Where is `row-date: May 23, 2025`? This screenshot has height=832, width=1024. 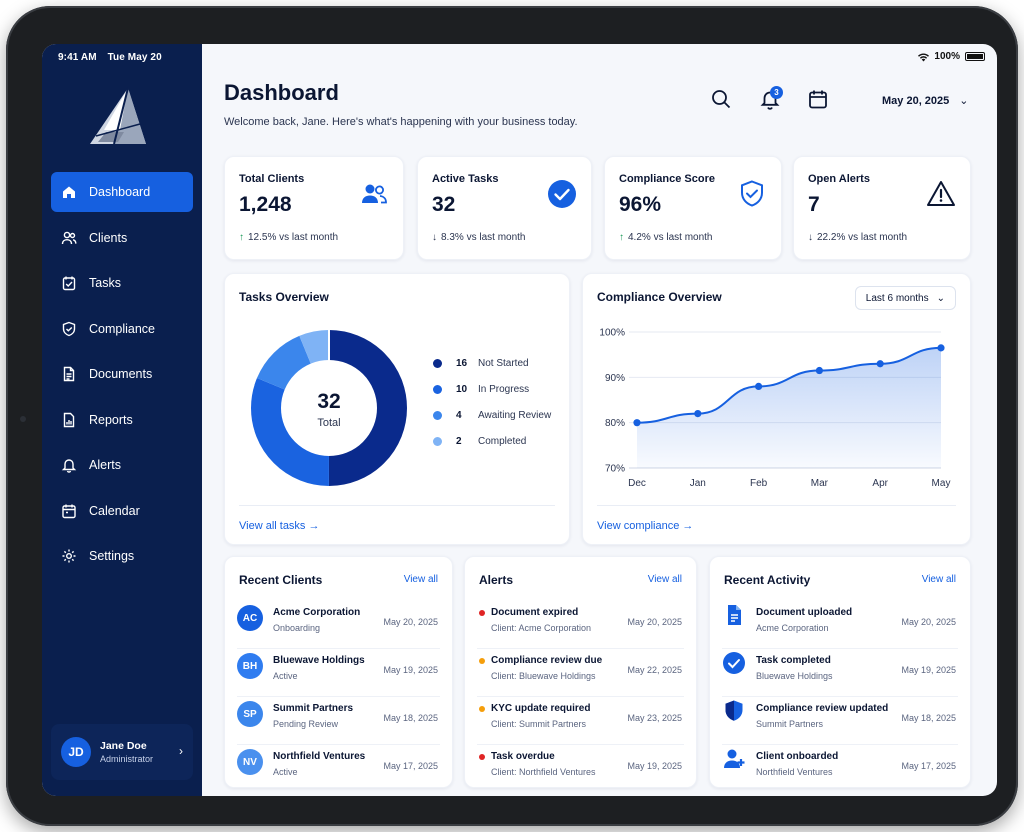 row-date: May 23, 2025 is located at coordinates (654, 718).